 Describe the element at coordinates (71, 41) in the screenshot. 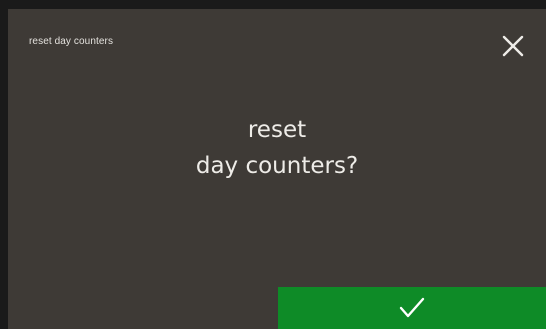

I see `page-title: reset day counters` at that location.